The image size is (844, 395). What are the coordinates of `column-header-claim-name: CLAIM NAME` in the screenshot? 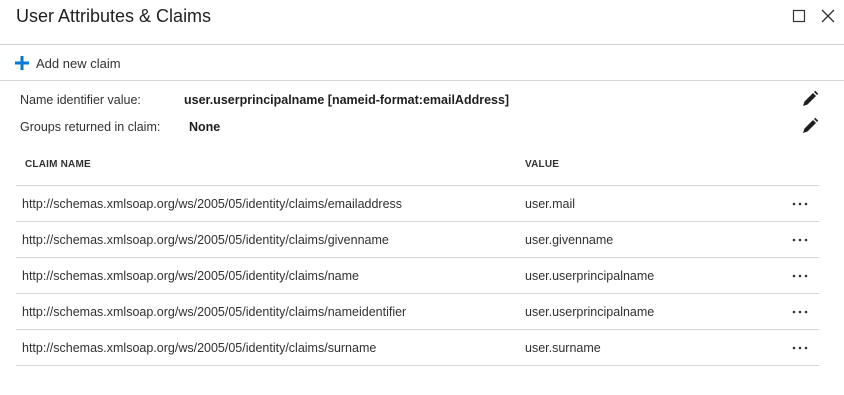 It's located at (58, 164).